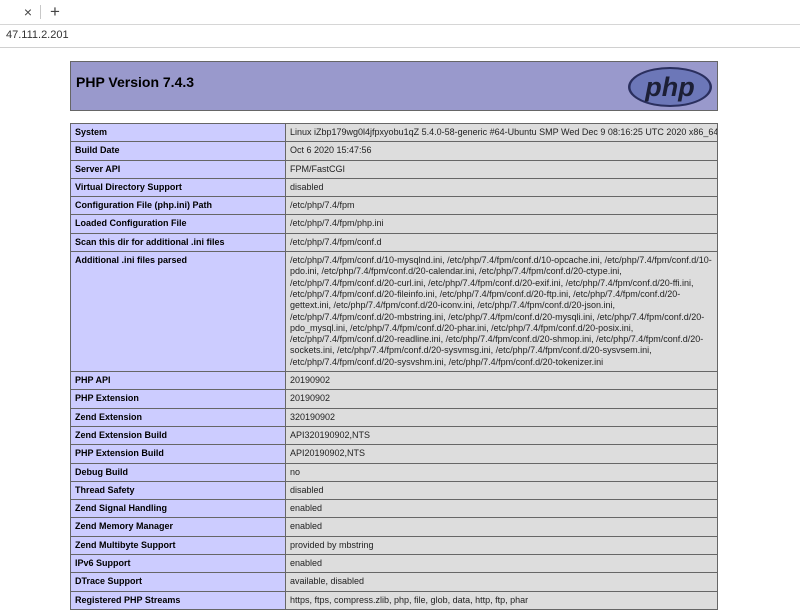 Image resolution: width=800 pixels, height=610 pixels. I want to click on row-key: Configuration File (php.ini) Path, so click(178, 206).